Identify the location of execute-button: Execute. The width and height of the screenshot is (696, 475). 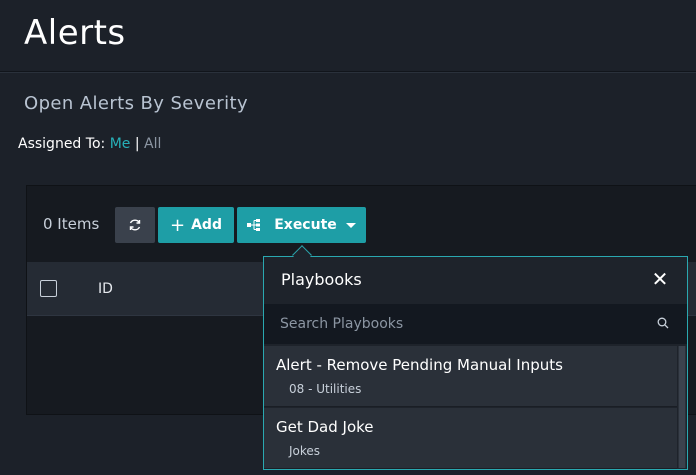
(301, 225).